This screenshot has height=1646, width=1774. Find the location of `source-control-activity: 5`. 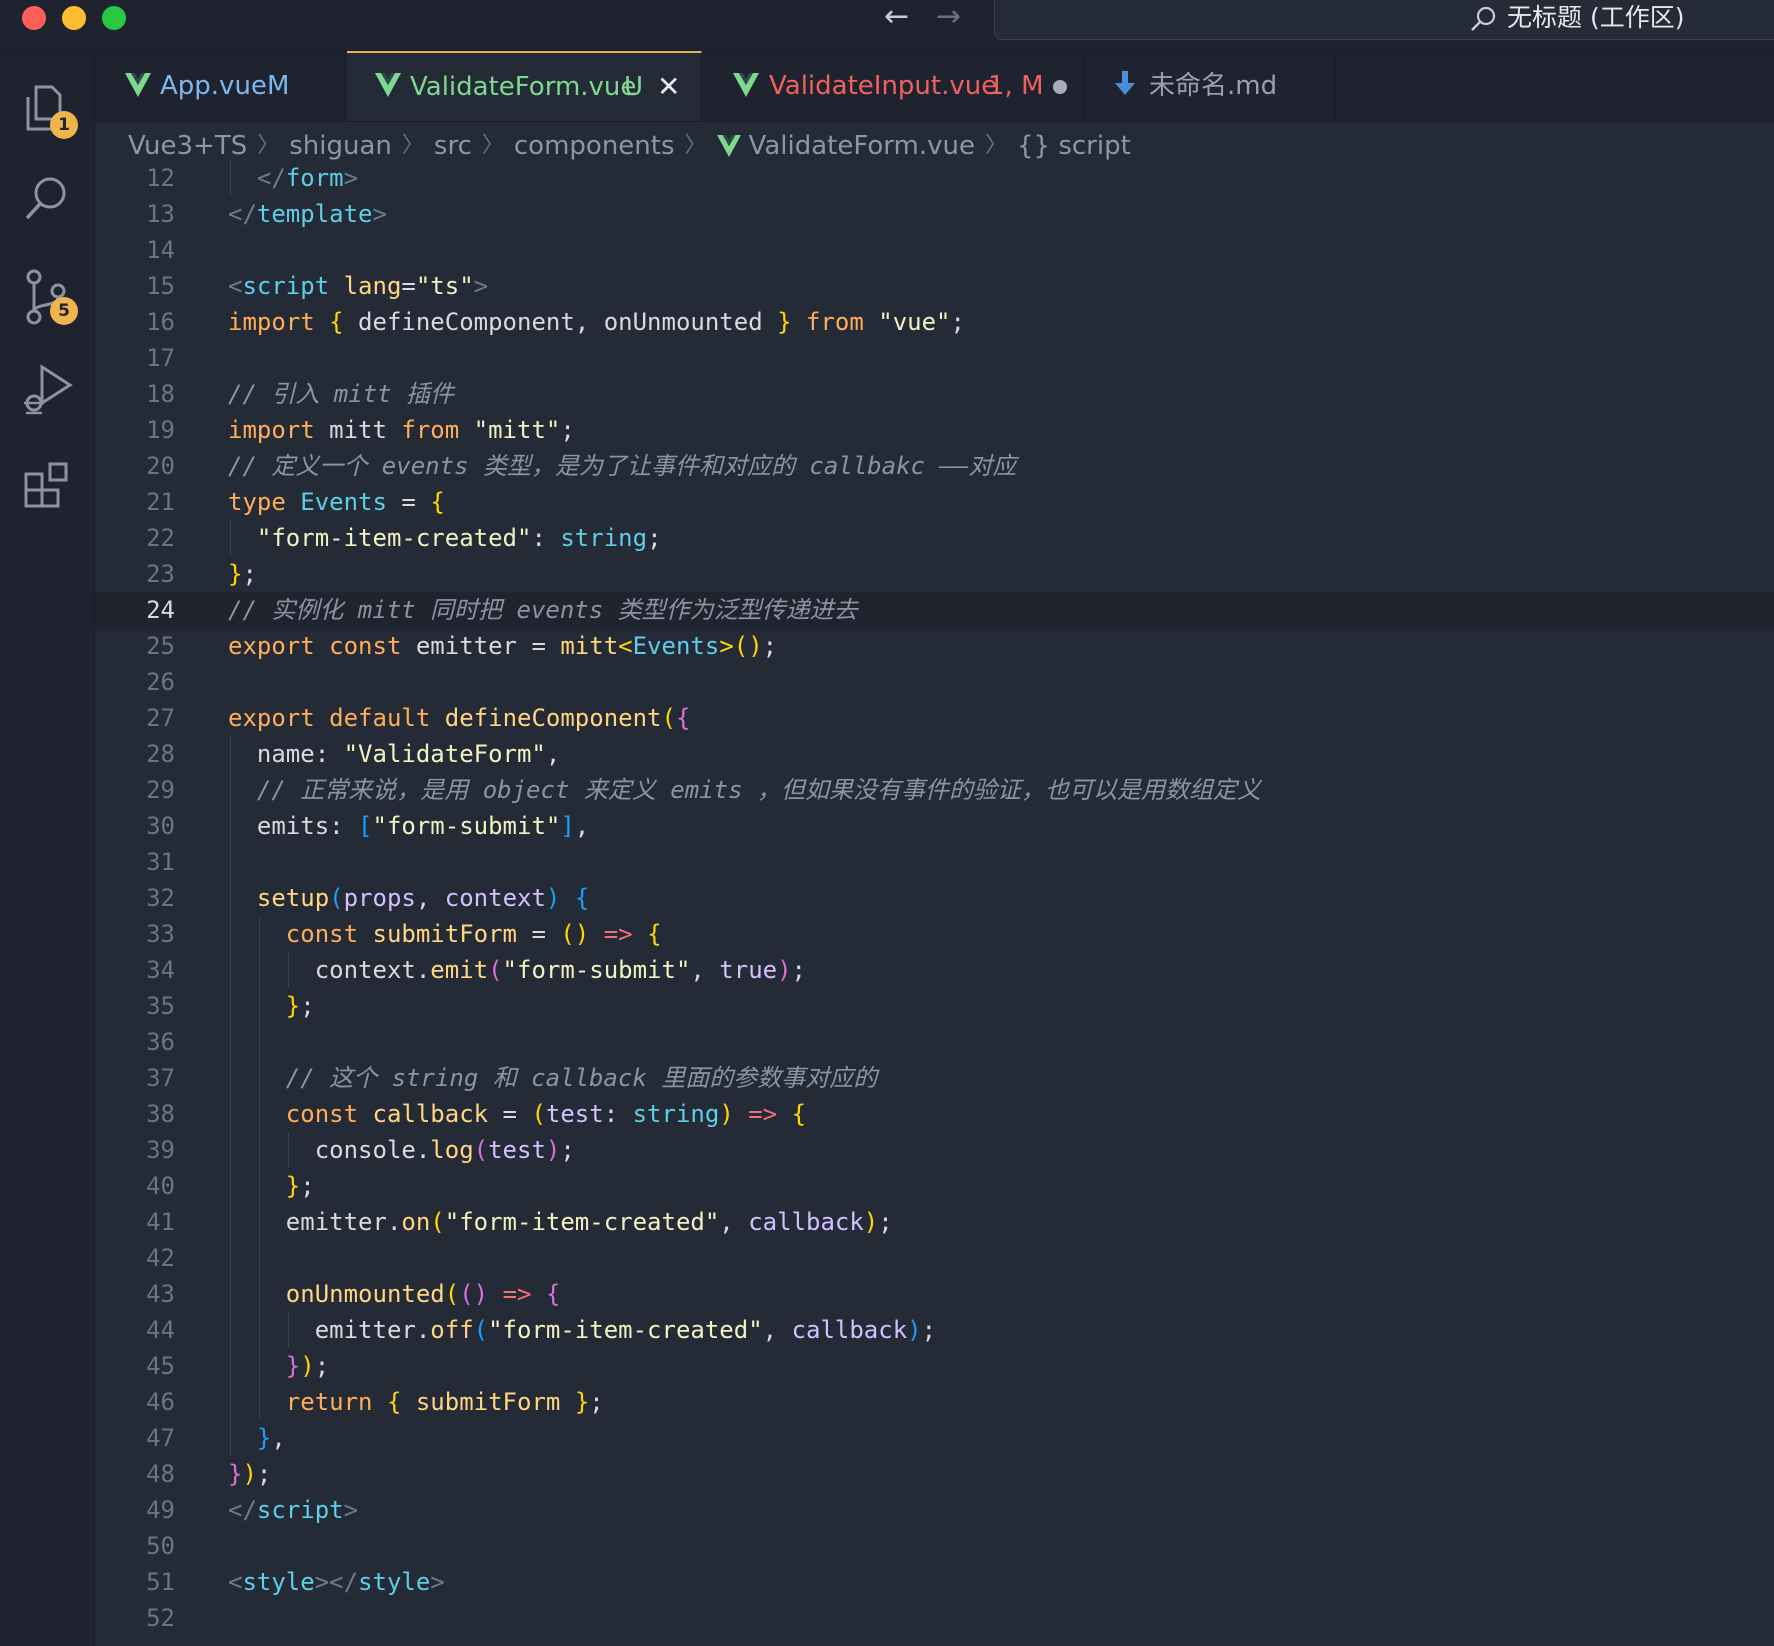

source-control-activity: 5 is located at coordinates (47, 292).